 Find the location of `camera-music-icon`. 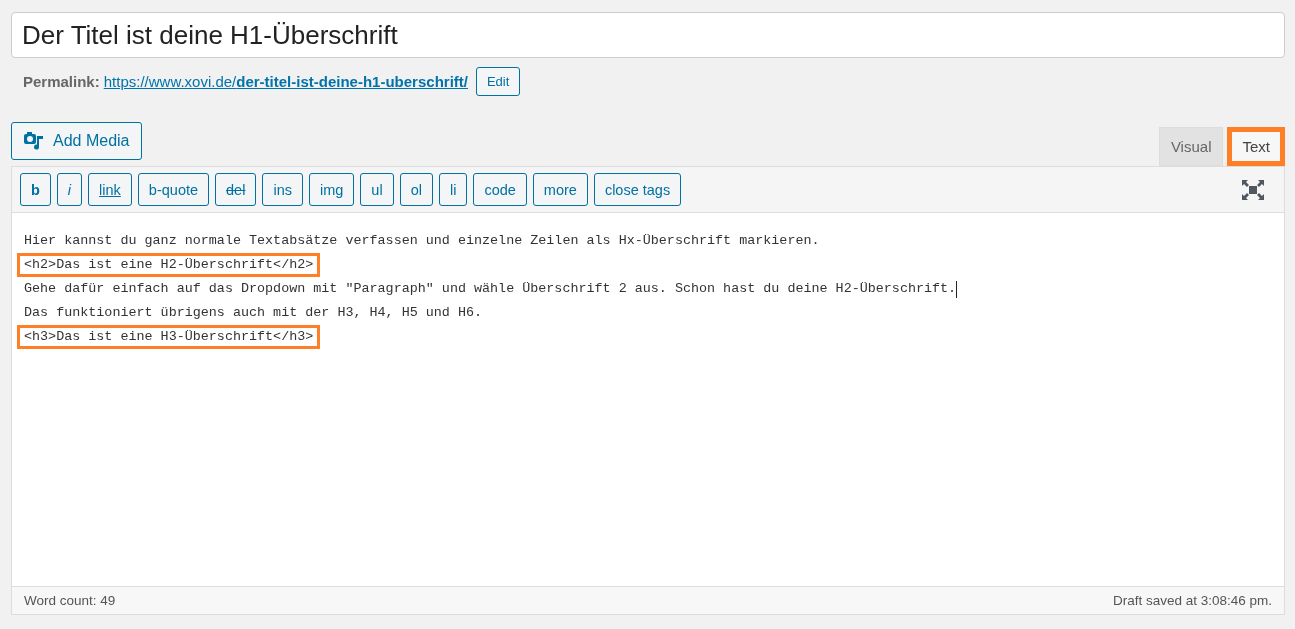

camera-music-icon is located at coordinates (34, 141).